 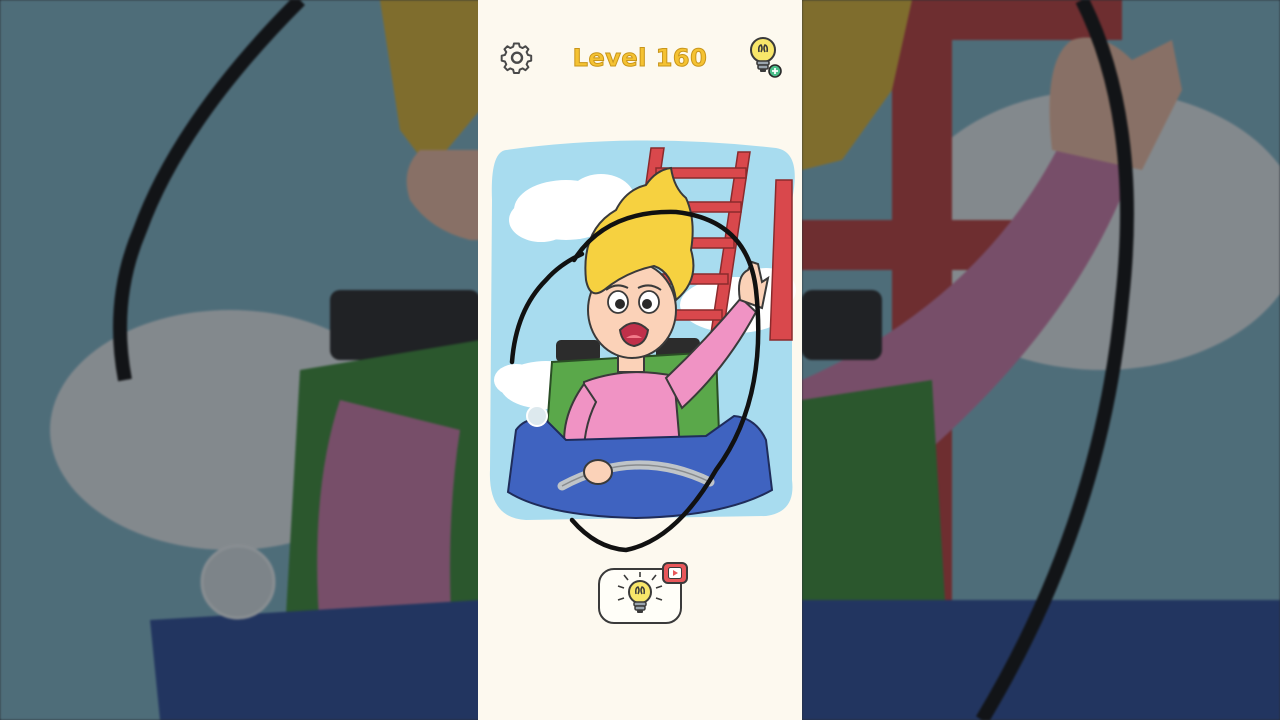 I want to click on level-title: Level 160, so click(x=640, y=58).